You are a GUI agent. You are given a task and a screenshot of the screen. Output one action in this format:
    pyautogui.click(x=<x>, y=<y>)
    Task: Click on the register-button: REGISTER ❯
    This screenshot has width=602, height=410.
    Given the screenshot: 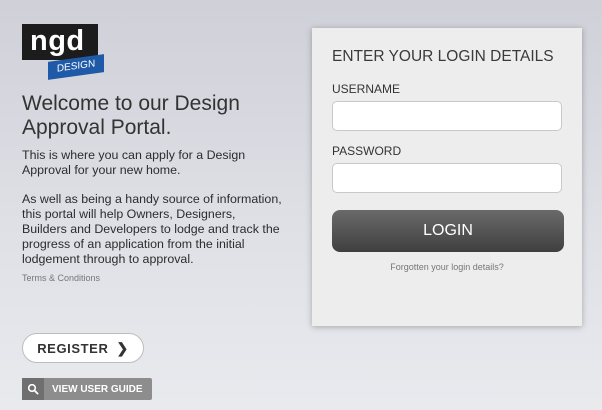 What is the action you would take?
    pyautogui.click(x=83, y=348)
    